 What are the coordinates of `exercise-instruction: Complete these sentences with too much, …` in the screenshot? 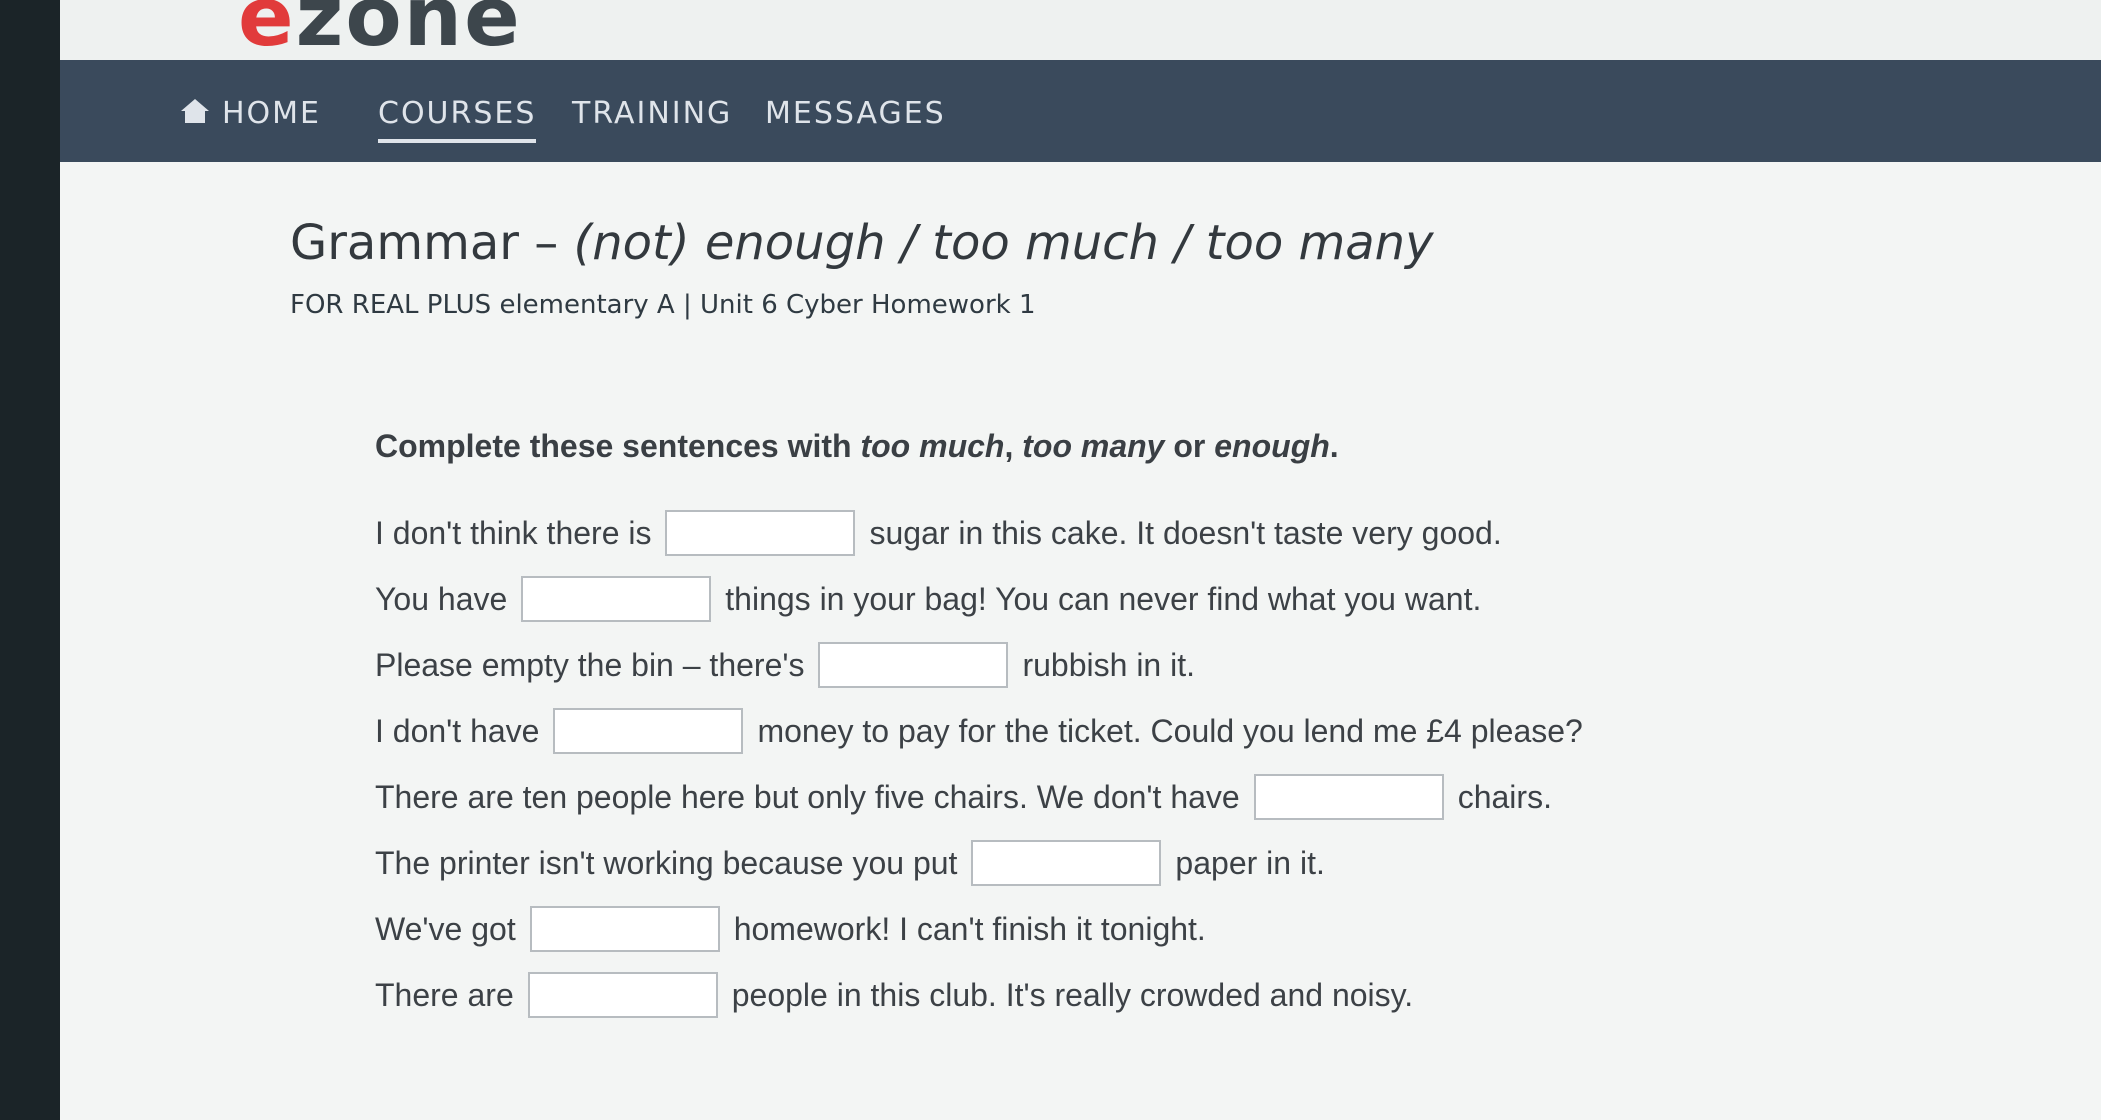 It's located at (857, 446).